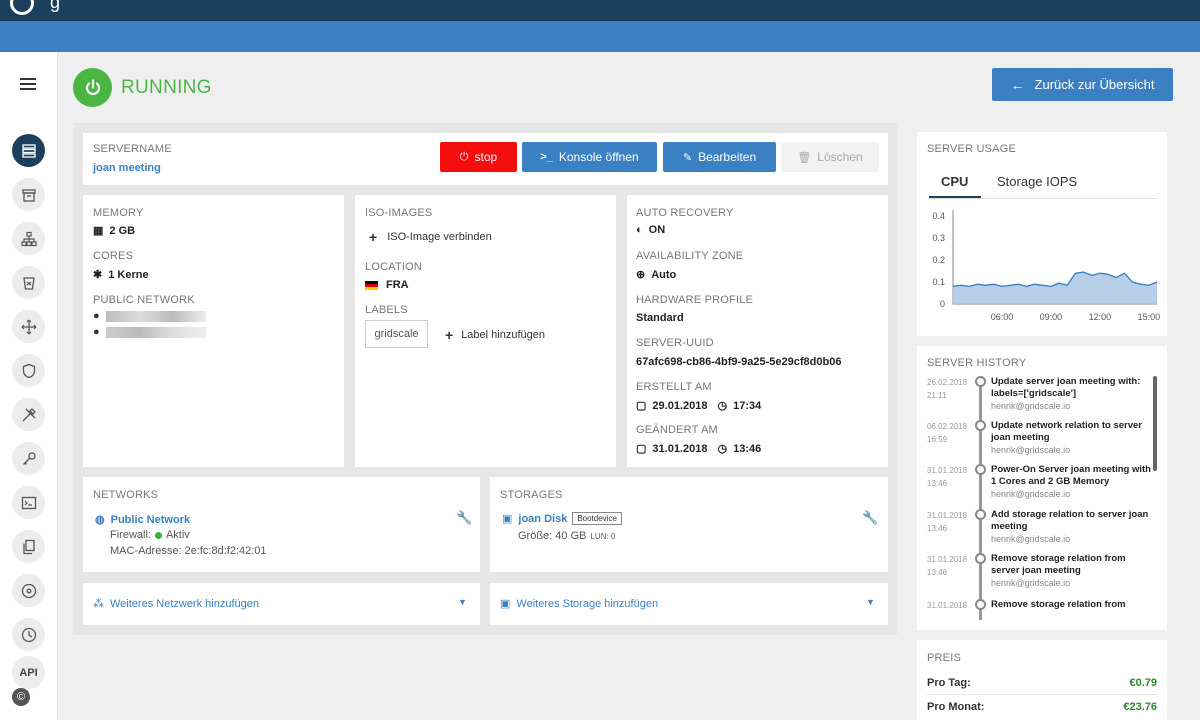 This screenshot has height=720, width=1200. I want to click on y-tick-label: 0.3, so click(938, 238).